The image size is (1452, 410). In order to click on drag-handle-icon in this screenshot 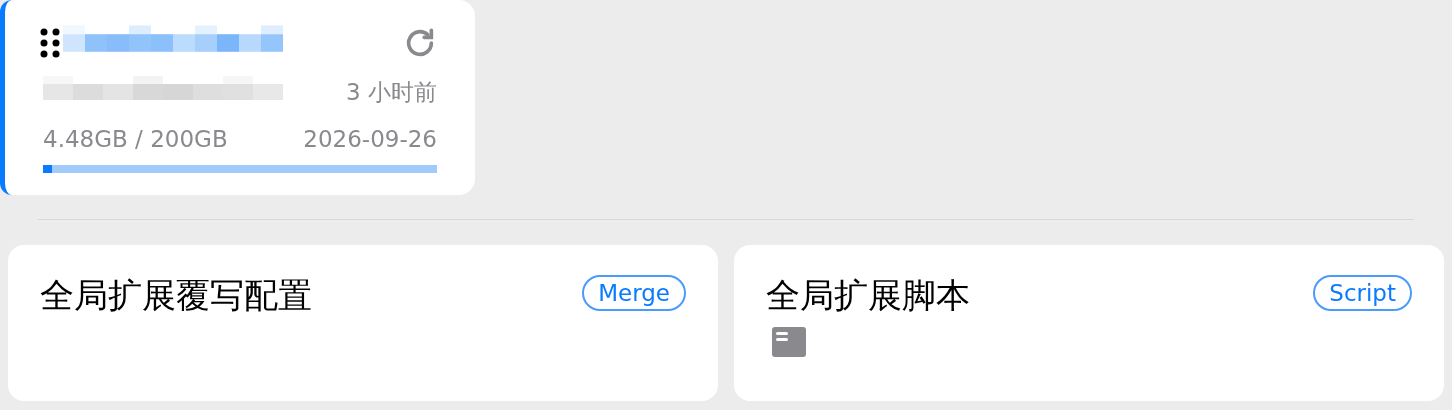, I will do `click(50, 43)`.